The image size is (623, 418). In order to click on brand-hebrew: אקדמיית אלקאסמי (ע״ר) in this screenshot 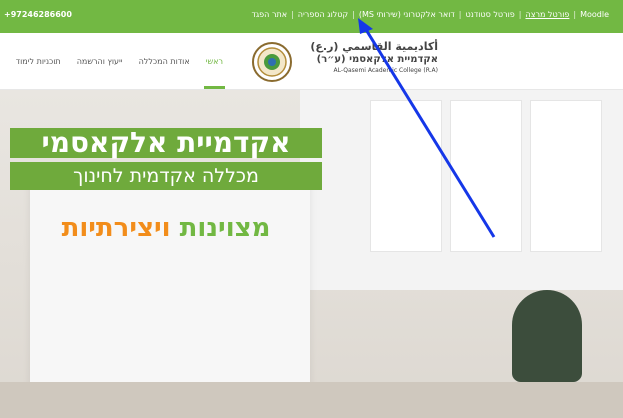, I will do `click(377, 59)`.